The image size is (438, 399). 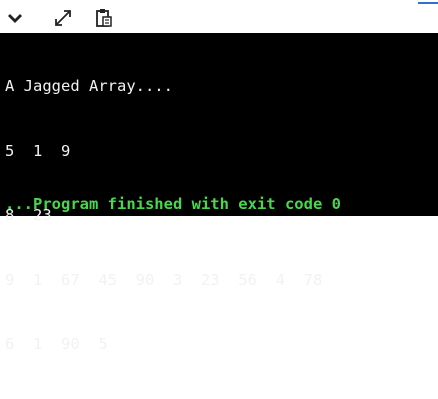 What do you see at coordinates (56, 344) in the screenshot?
I see `output-line: 6 1 90 5` at bounding box center [56, 344].